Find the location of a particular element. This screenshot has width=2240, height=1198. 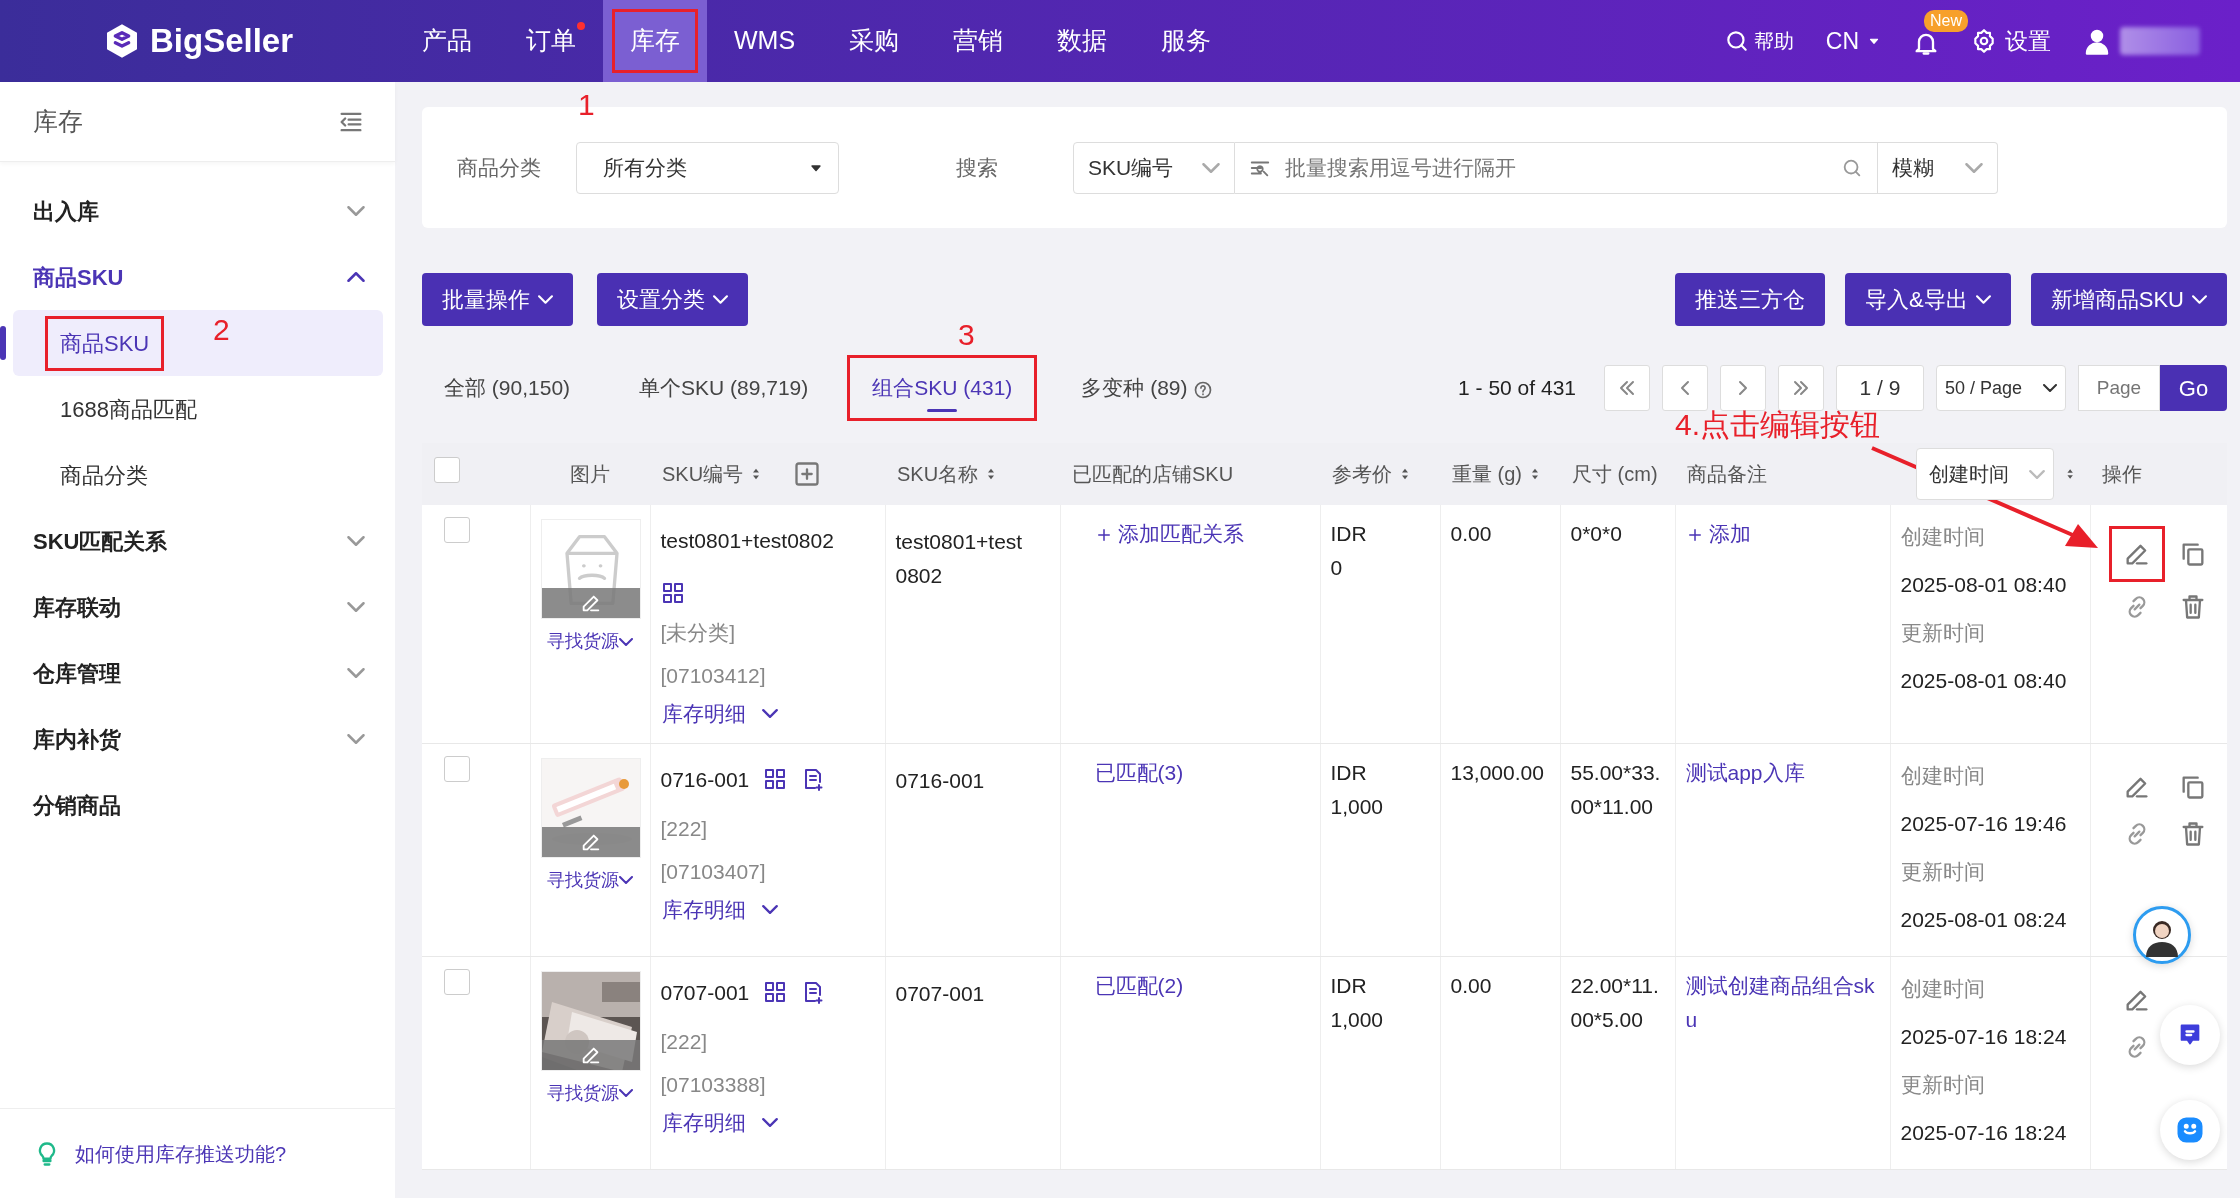

sidebar-item: 商品分类 is located at coordinates (197, 475).